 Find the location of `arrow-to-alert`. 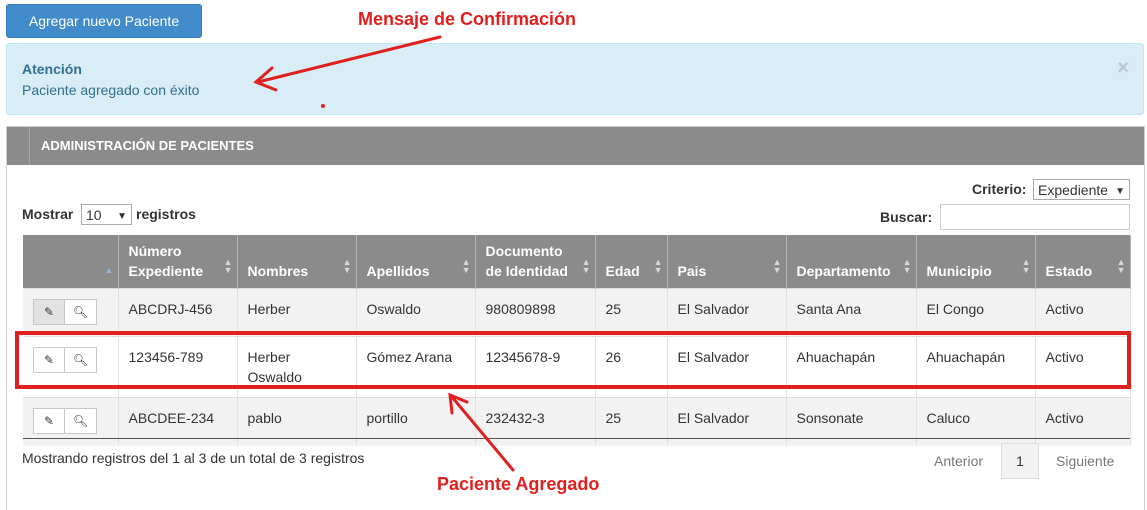

arrow-to-alert is located at coordinates (349, 59).